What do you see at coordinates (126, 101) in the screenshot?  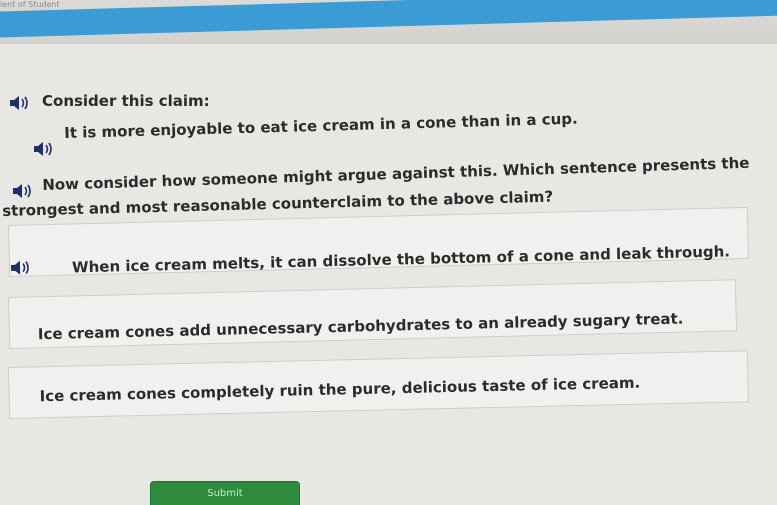 I see `intro-text: Consider this claim:` at bounding box center [126, 101].